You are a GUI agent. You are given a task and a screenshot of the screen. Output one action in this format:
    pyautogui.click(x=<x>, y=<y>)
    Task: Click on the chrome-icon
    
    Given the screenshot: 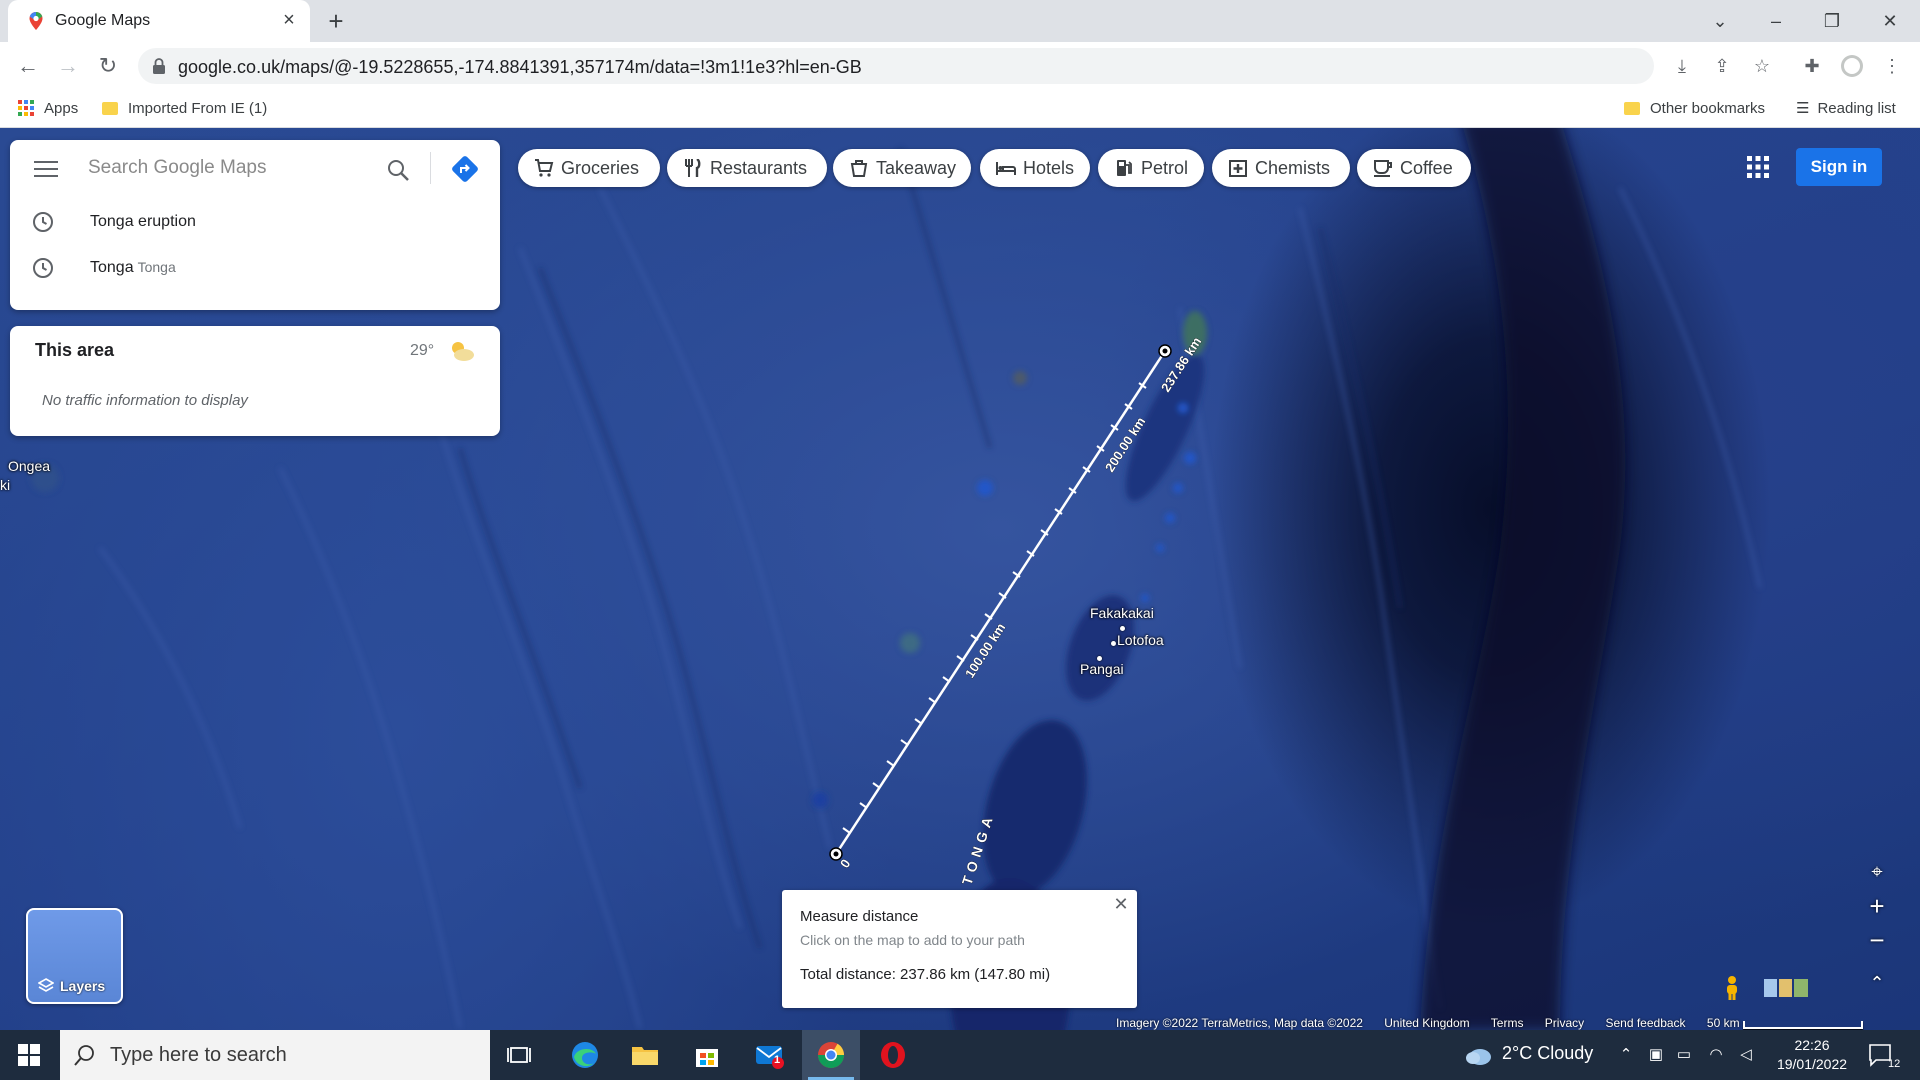 What is the action you would take?
    pyautogui.click(x=831, y=1055)
    